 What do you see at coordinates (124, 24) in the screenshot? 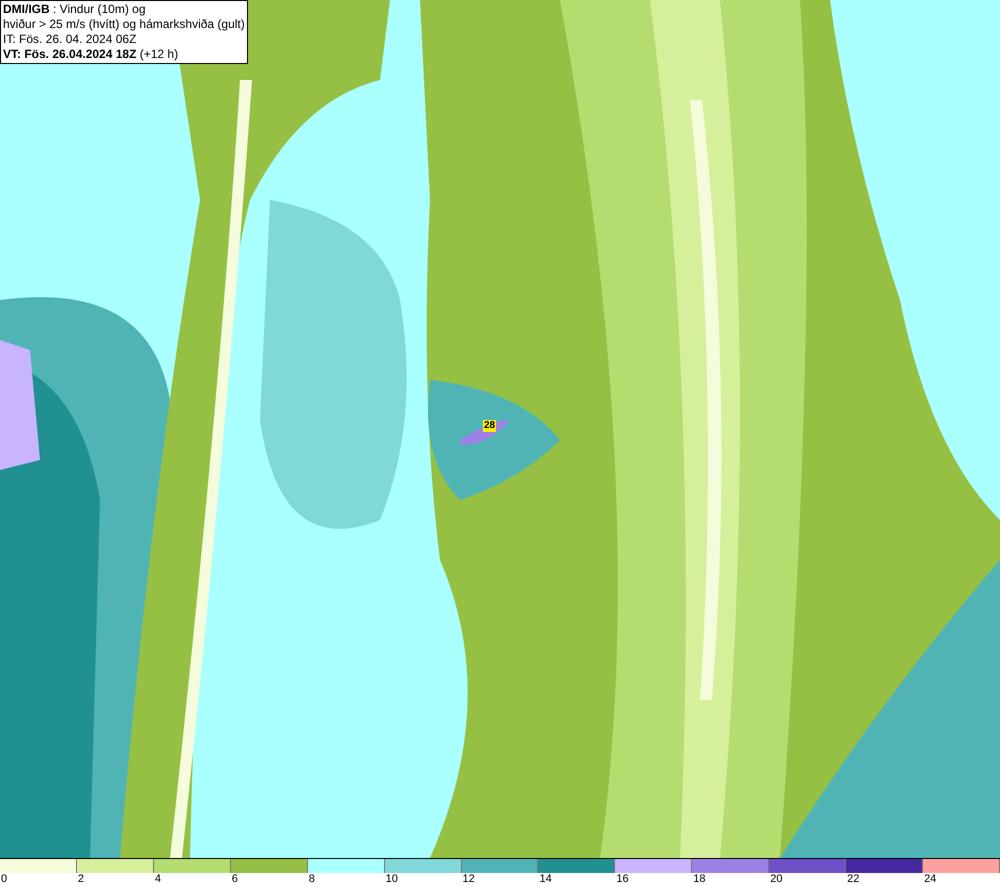
I see `header-text: hviður > 25 m/s (hvítt) og hámarkshviða (gult)` at bounding box center [124, 24].